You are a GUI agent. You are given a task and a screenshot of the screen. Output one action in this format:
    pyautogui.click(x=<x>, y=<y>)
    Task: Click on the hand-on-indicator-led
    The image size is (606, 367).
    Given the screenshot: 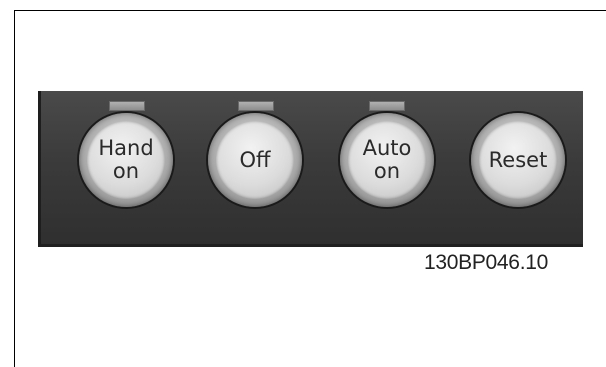 What is the action you would take?
    pyautogui.click(x=127, y=106)
    